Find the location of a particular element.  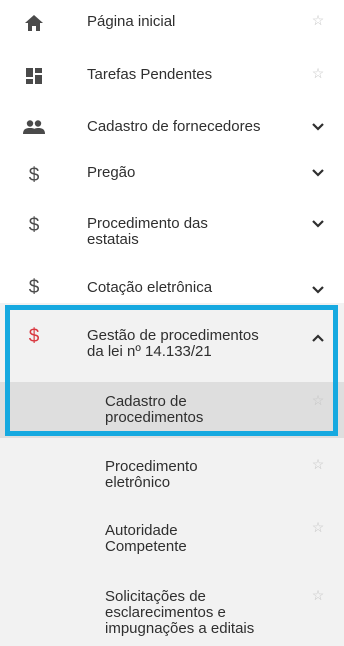

menu-item-label: Página inicial is located at coordinates (131, 21).